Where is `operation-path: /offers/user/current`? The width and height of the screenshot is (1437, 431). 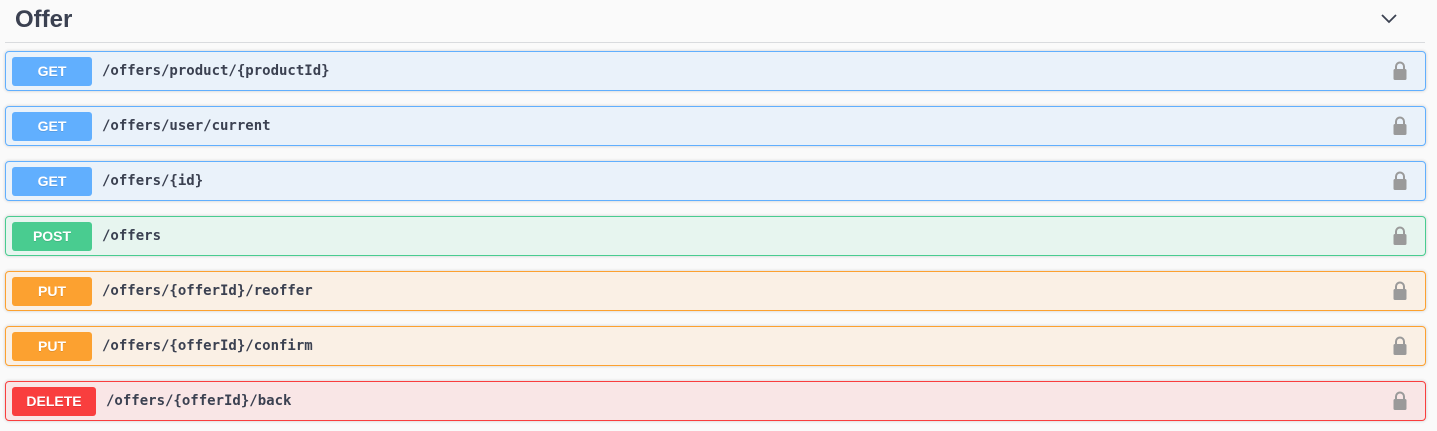
operation-path: /offers/user/current is located at coordinates (186, 126).